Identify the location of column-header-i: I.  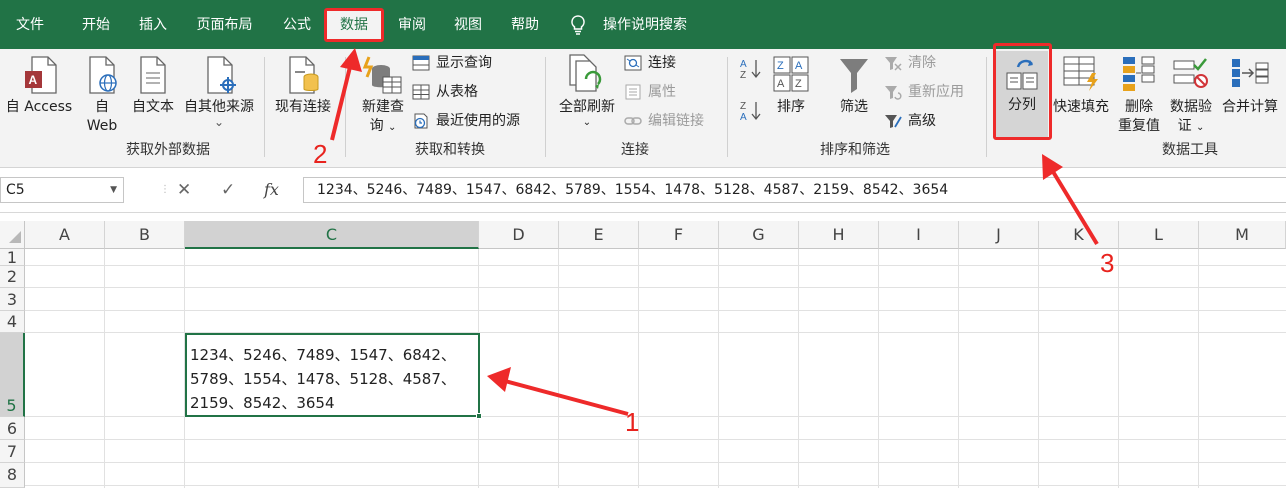
(919, 235).